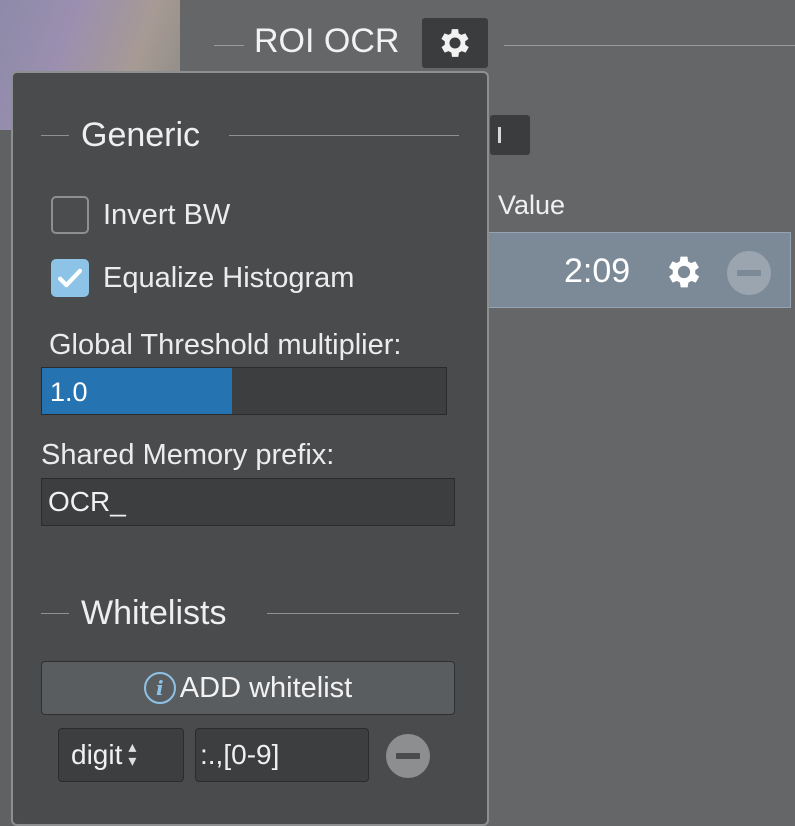 The height and width of the screenshot is (826, 795). What do you see at coordinates (327, 41) in the screenshot?
I see `roi-title: ROI OCR` at bounding box center [327, 41].